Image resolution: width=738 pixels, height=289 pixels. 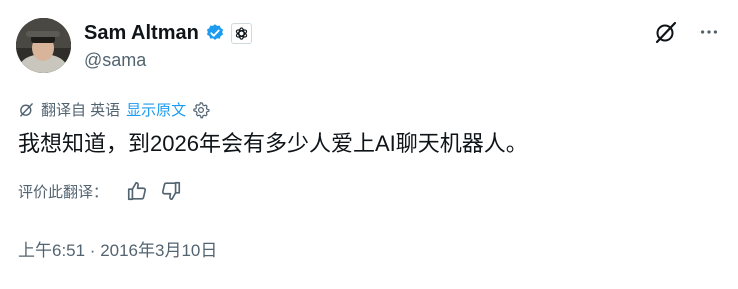 I want to click on thumbs-up-icon, so click(x=137, y=191).